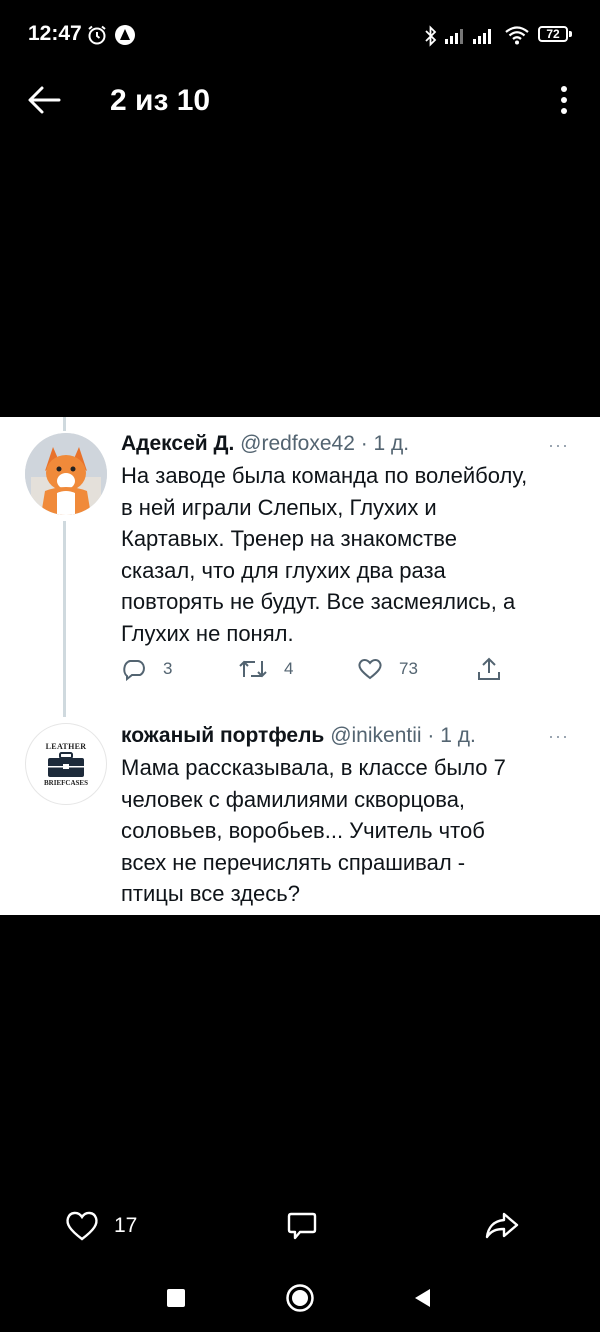 This screenshot has width=600, height=1332. Describe the element at coordinates (126, 1225) in the screenshot. I see `like-count: 17` at that location.